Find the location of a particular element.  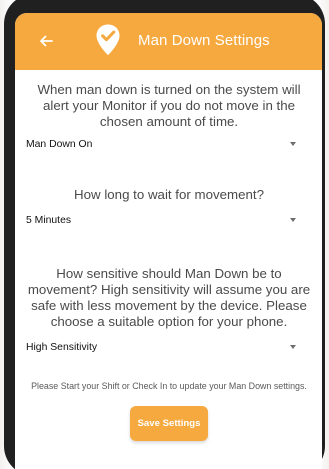

page-title: Man Down Settings is located at coordinates (204, 40).